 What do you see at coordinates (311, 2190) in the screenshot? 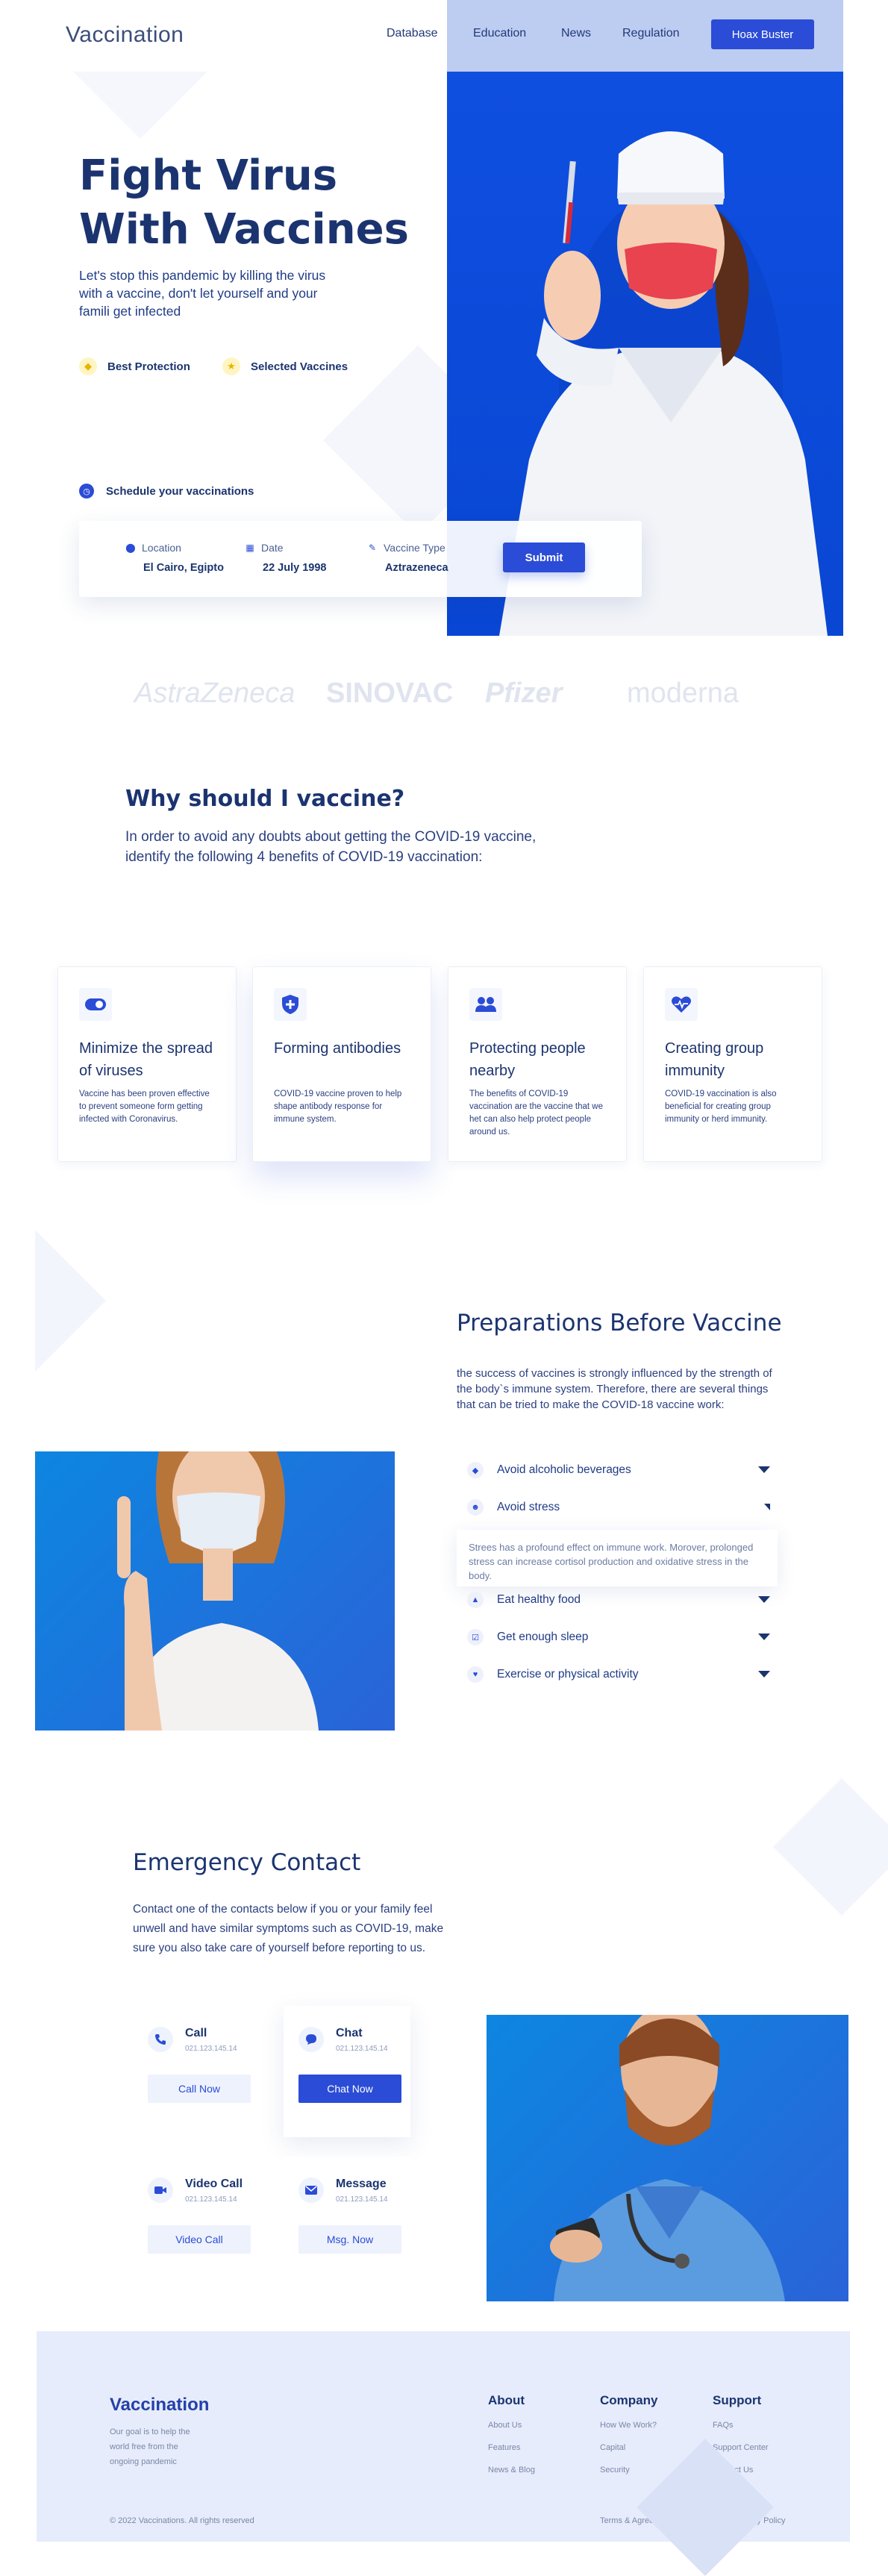
I see `mail-icon` at bounding box center [311, 2190].